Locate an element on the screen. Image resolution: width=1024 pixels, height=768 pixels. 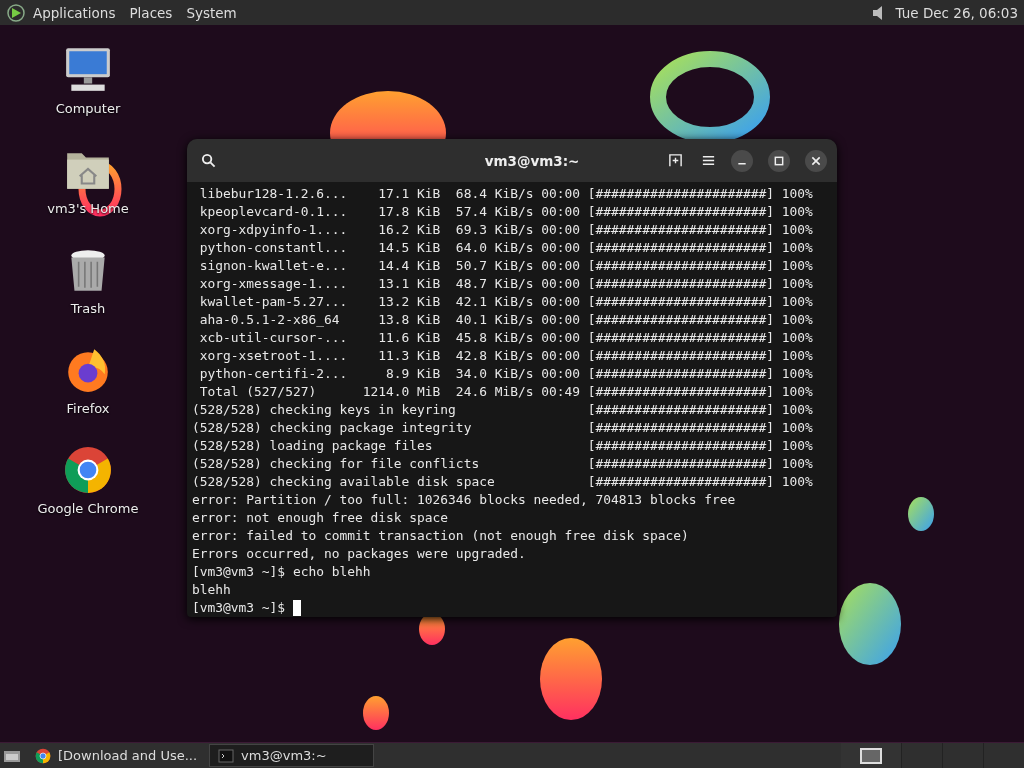
desktop-icon-label: Computer is located at coordinates (88, 108).